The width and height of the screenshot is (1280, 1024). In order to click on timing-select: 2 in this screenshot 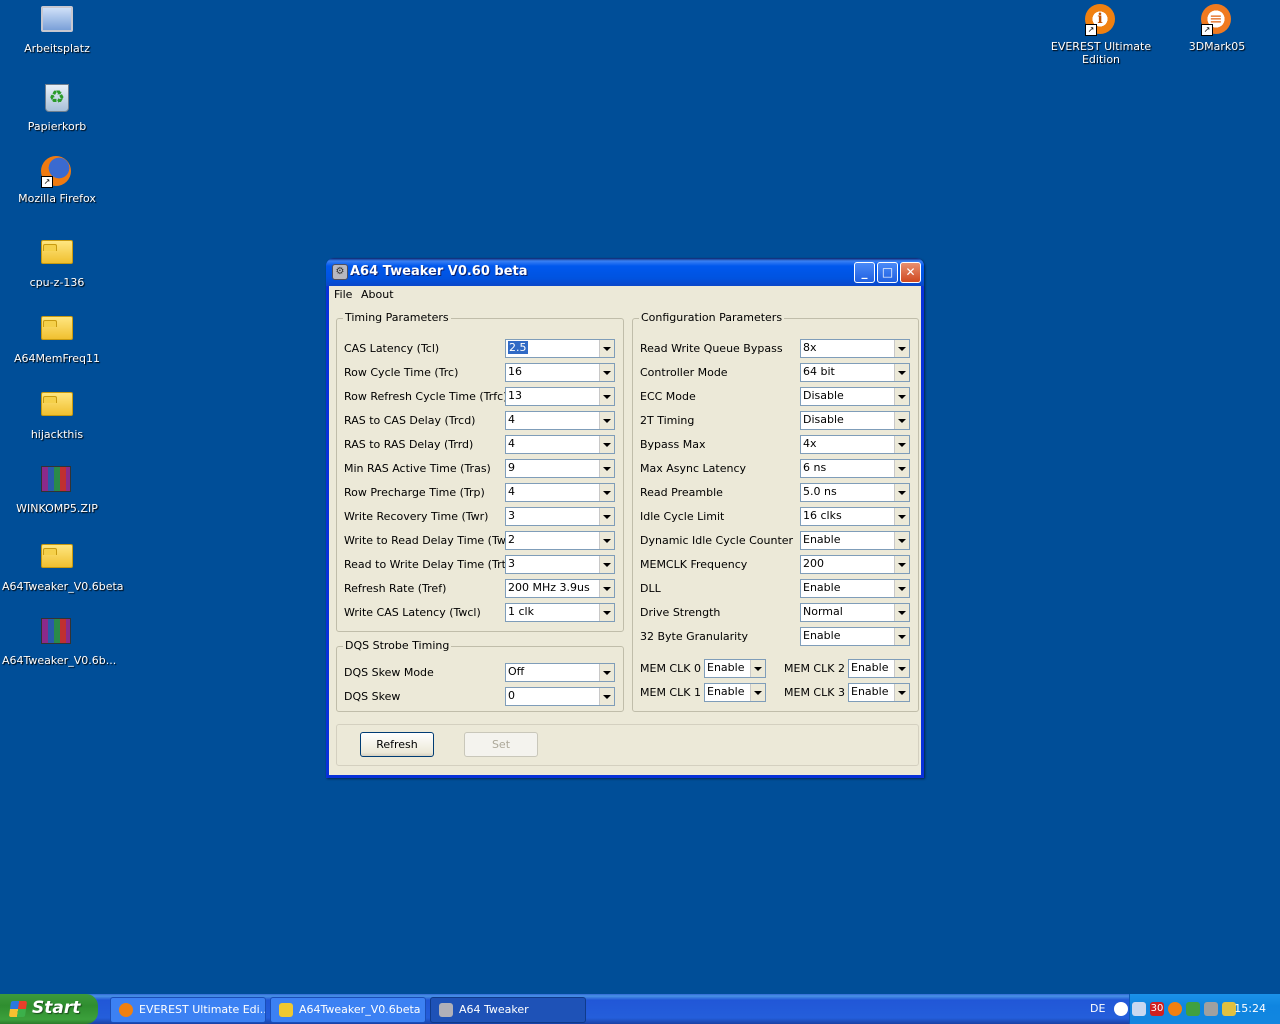, I will do `click(560, 540)`.